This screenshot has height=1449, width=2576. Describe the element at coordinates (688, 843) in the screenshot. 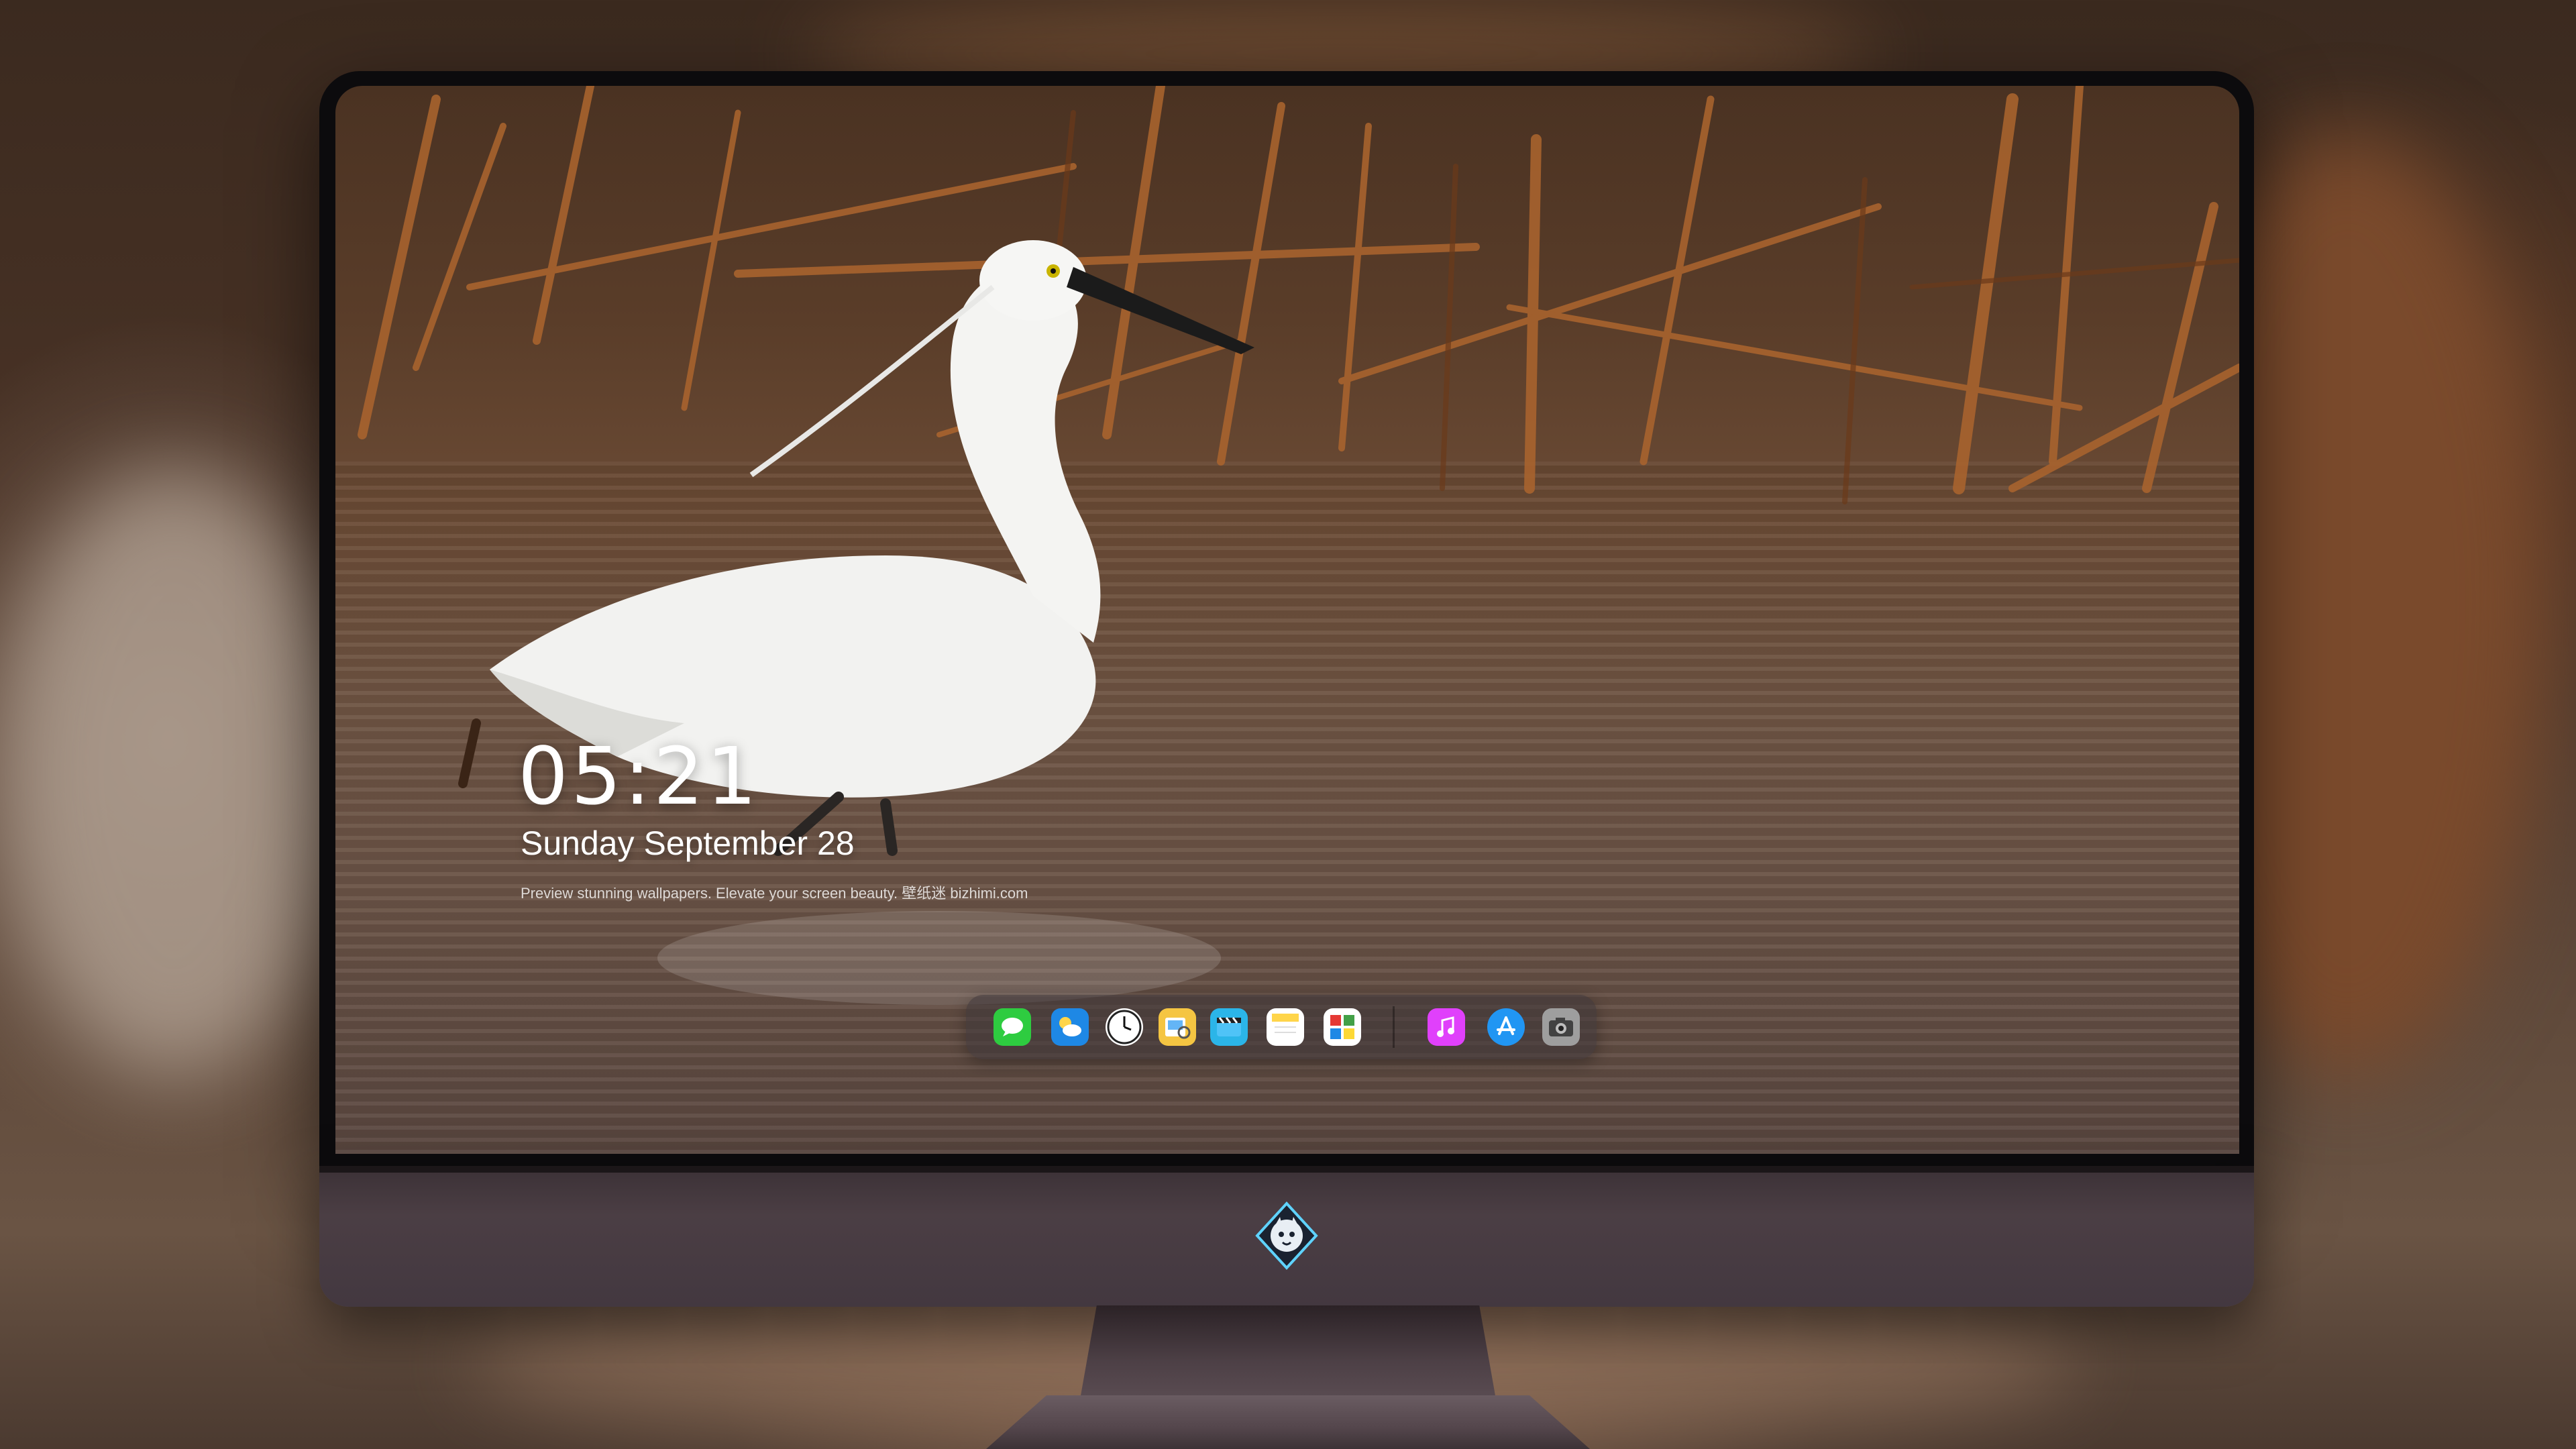

I see `lock-screen-date: Sunday September 28` at that location.